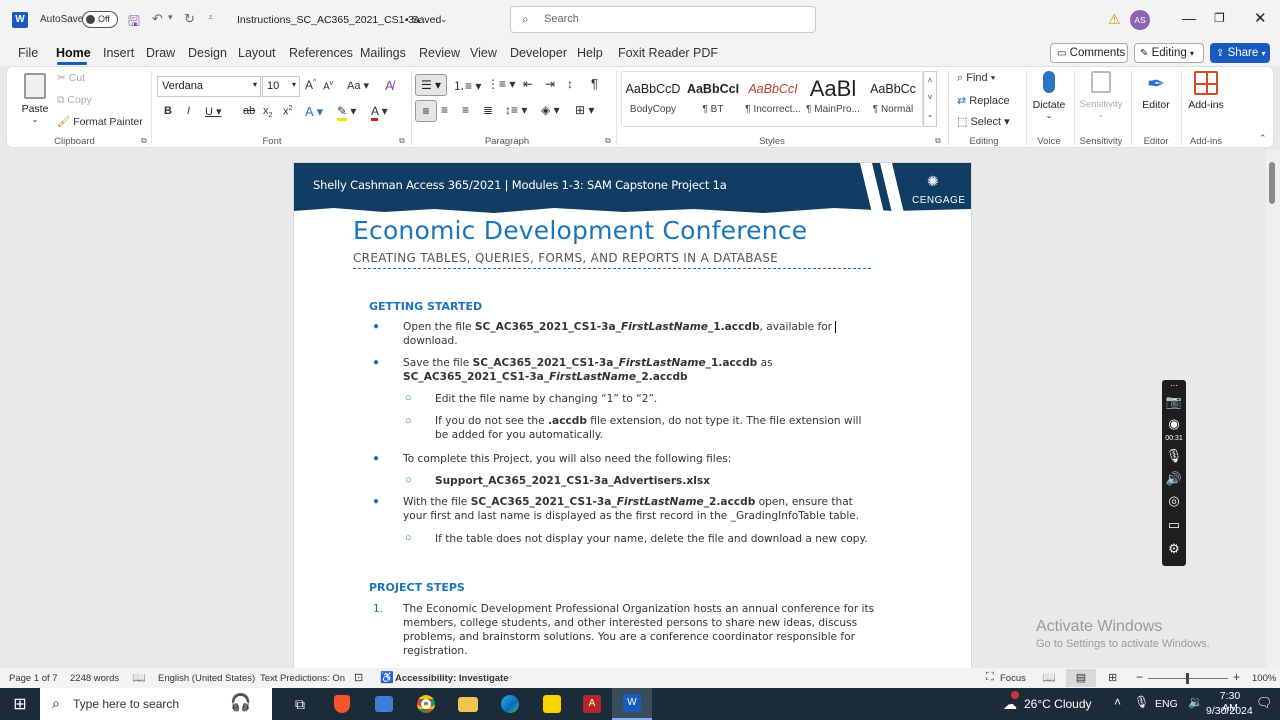 Image resolution: width=1280 pixels, height=720 pixels. Describe the element at coordinates (1189, 18) in the screenshot. I see `minimize-icon: —` at that location.